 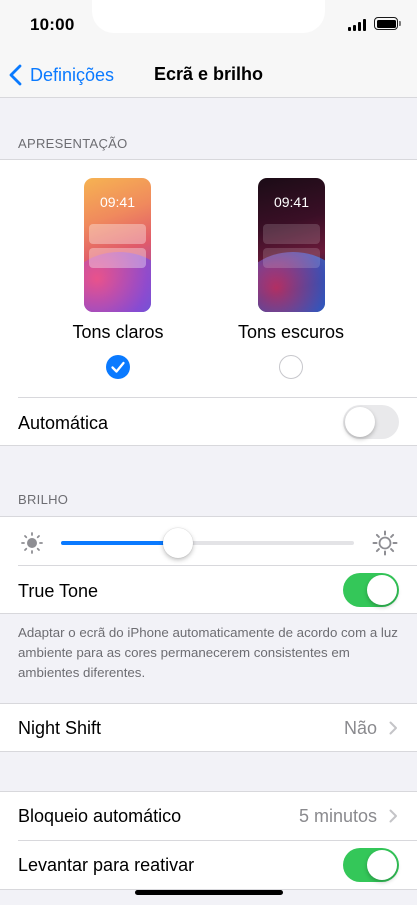 What do you see at coordinates (60, 728) in the screenshot?
I see `night-shift-label: Night Shift` at bounding box center [60, 728].